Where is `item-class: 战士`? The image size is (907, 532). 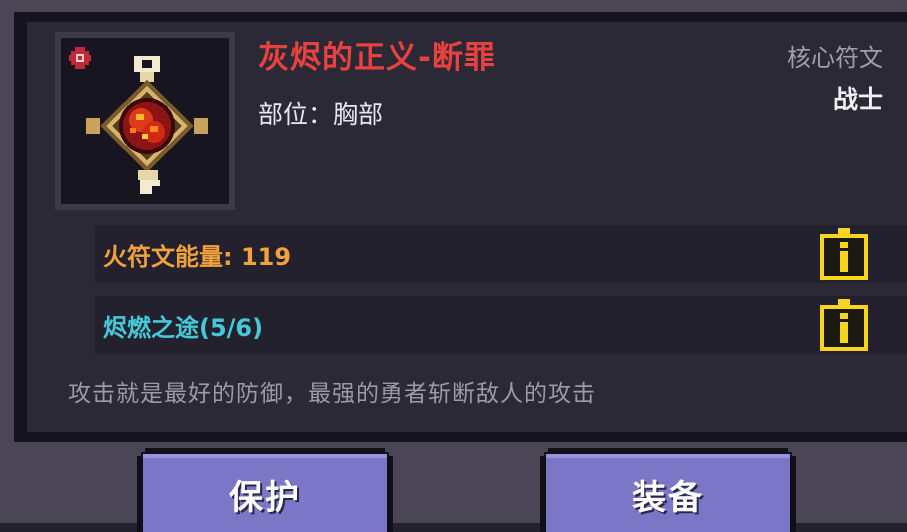
item-class: 战士 is located at coordinates (857, 99).